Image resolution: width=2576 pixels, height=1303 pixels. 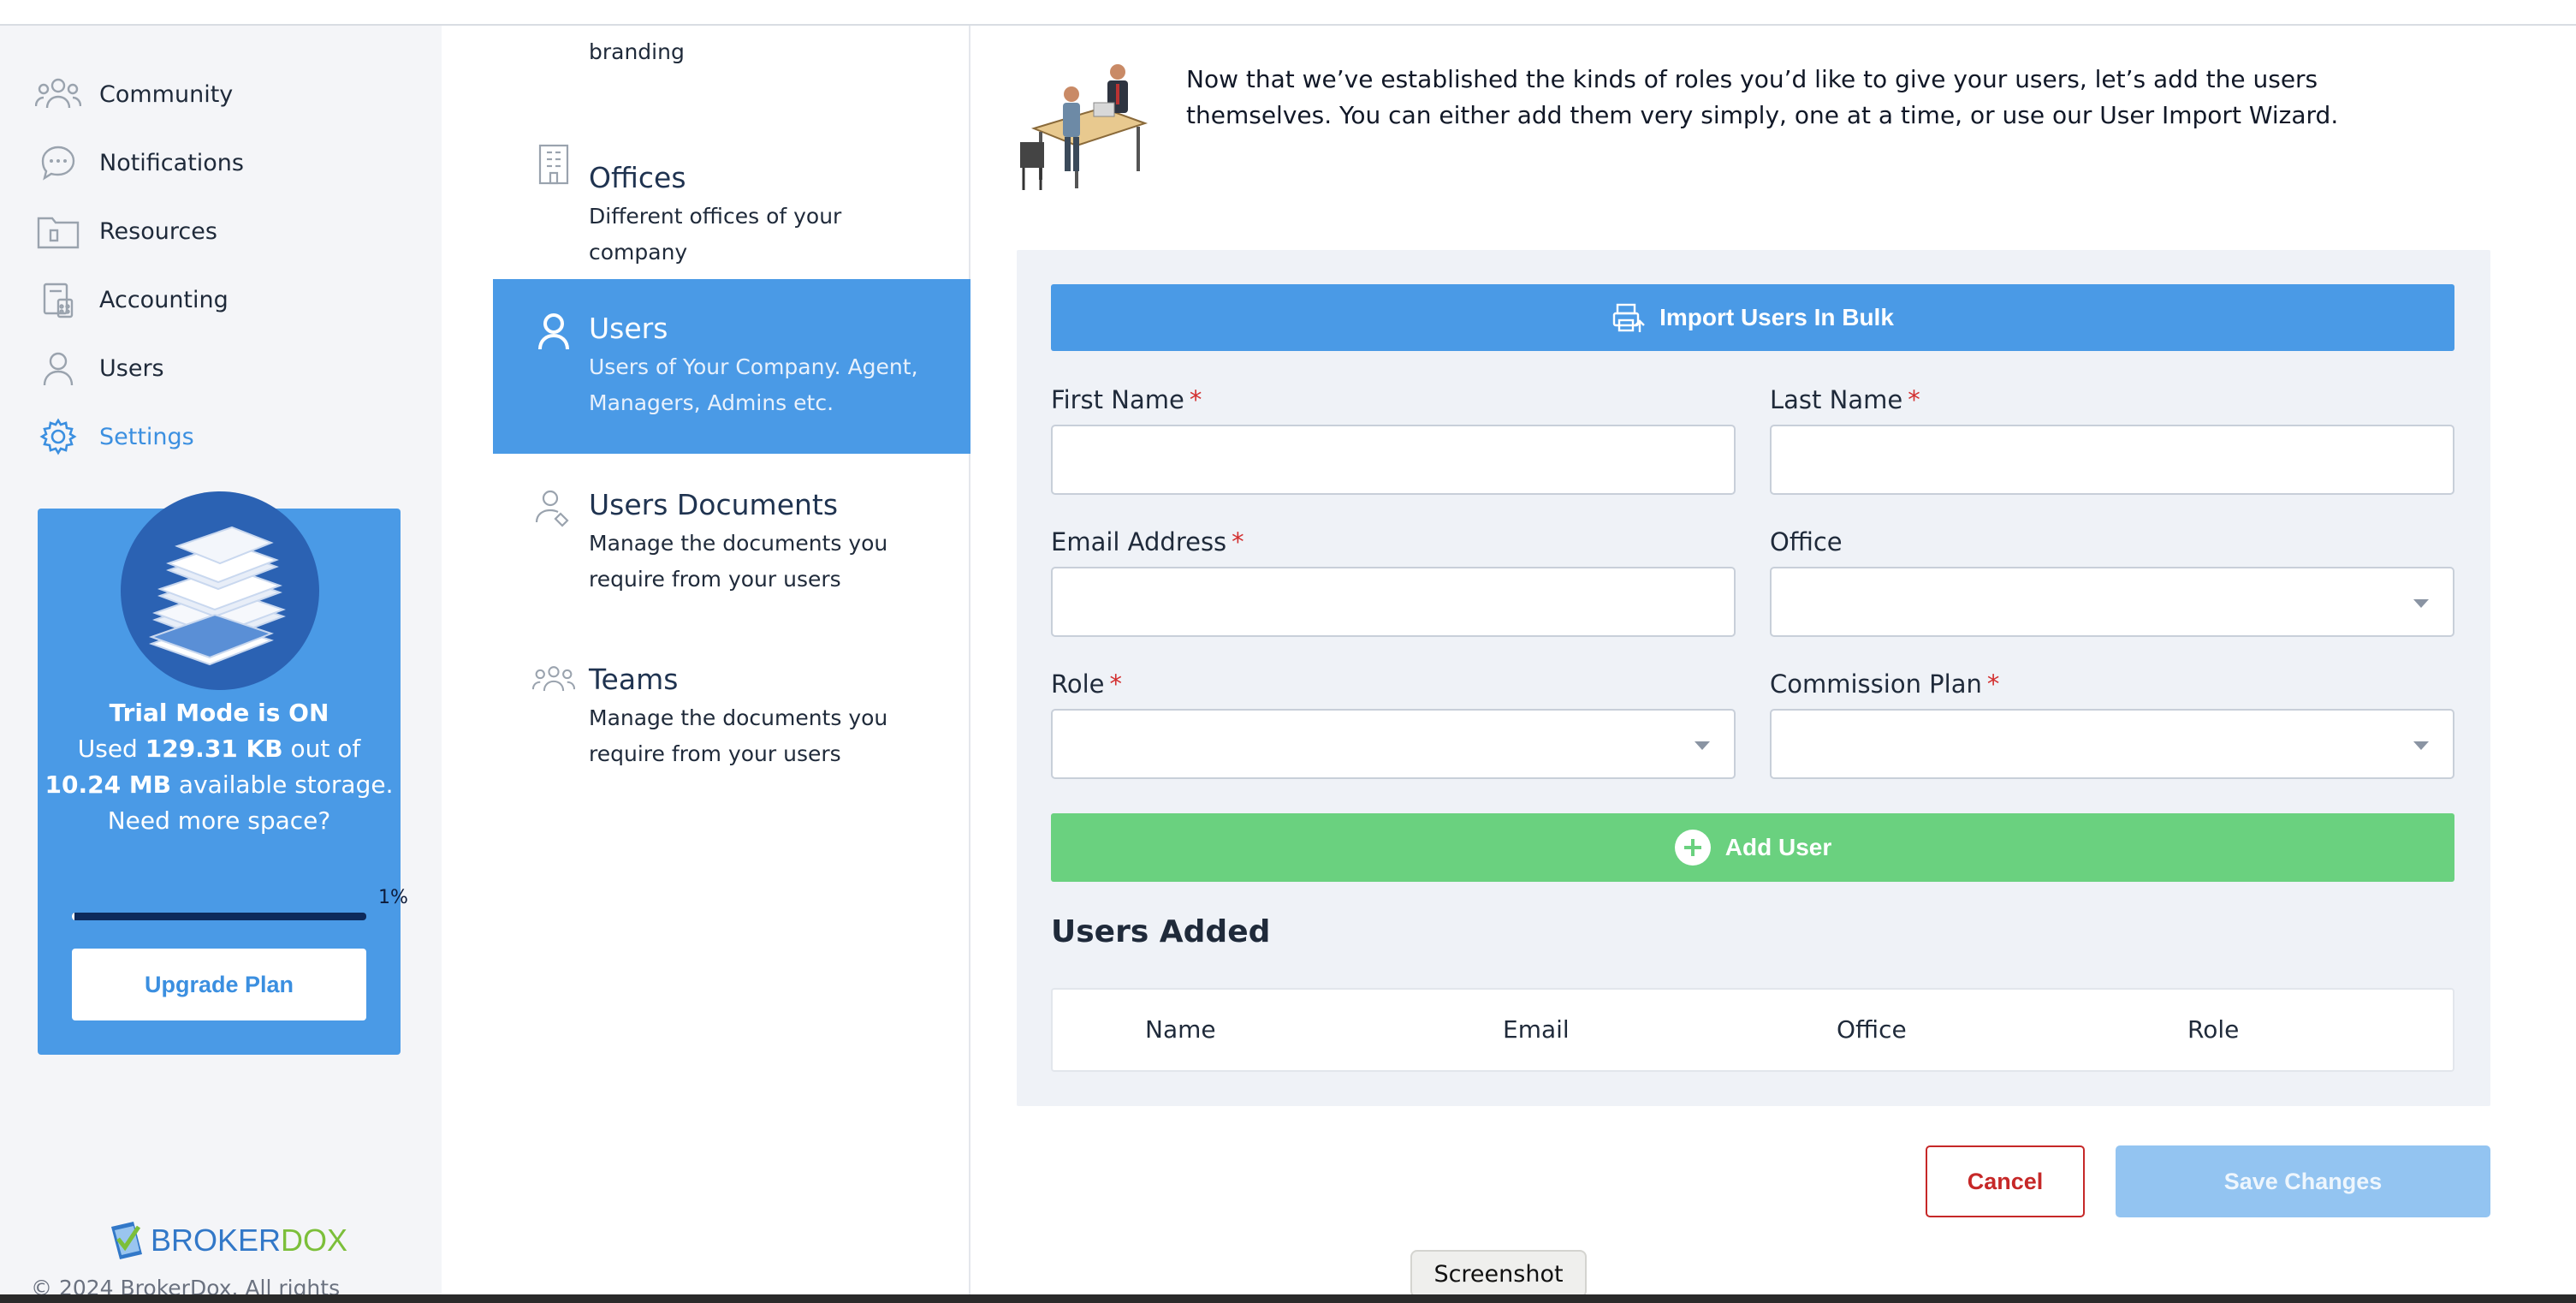 I want to click on table-header-name: Name, so click(x=1180, y=1029).